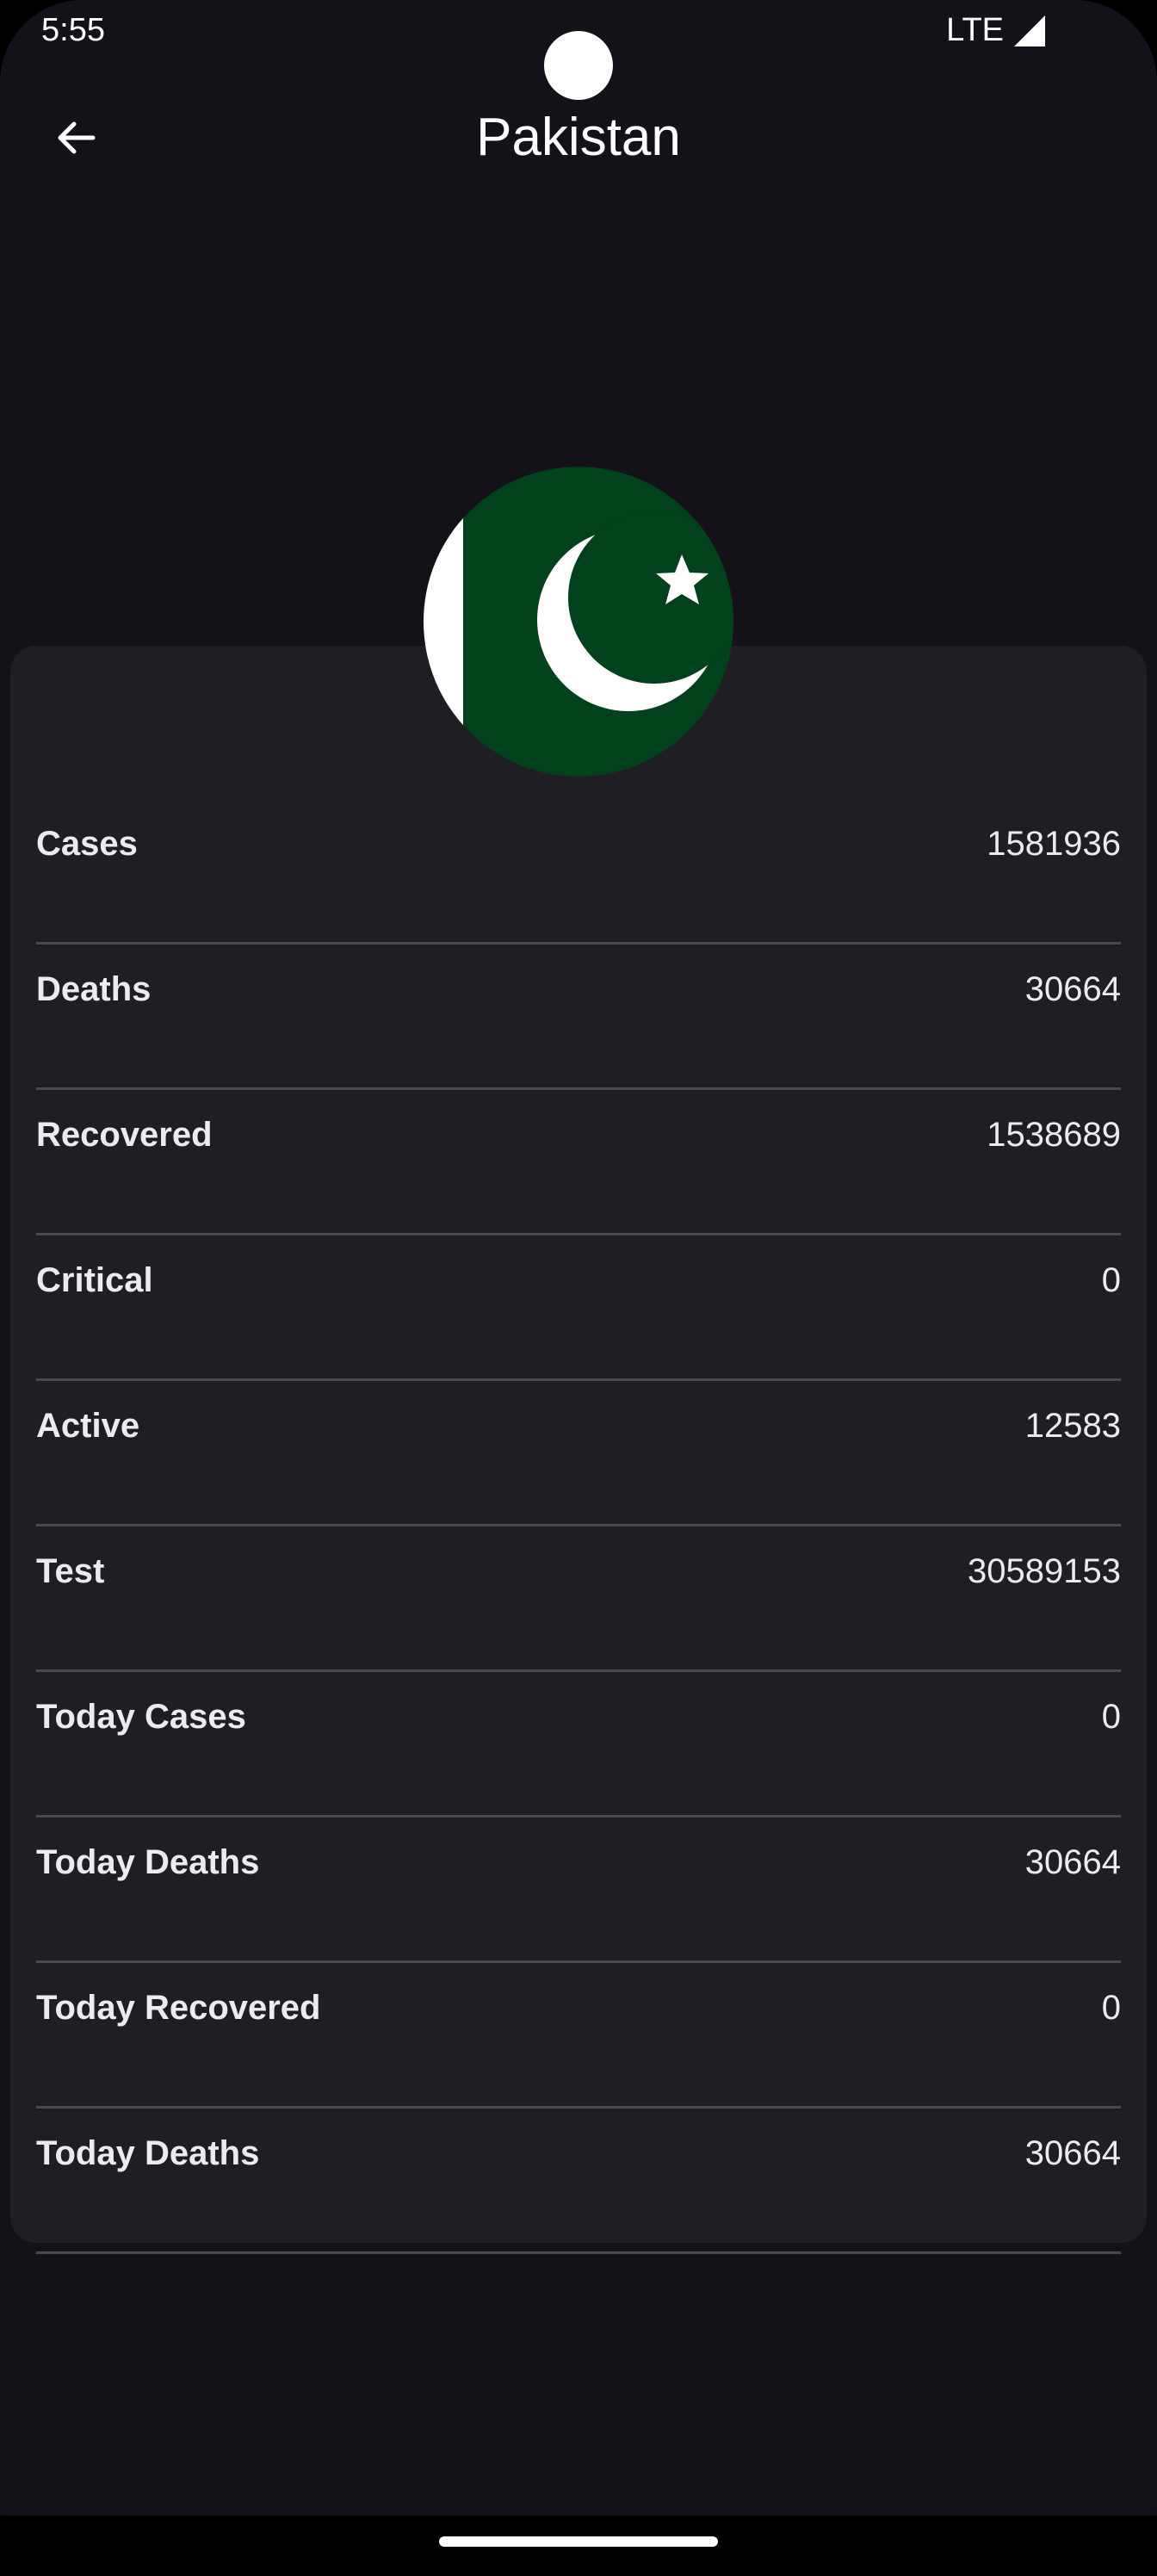 The height and width of the screenshot is (2576, 1157). What do you see at coordinates (70, 1571) in the screenshot?
I see `stat-label: Test` at bounding box center [70, 1571].